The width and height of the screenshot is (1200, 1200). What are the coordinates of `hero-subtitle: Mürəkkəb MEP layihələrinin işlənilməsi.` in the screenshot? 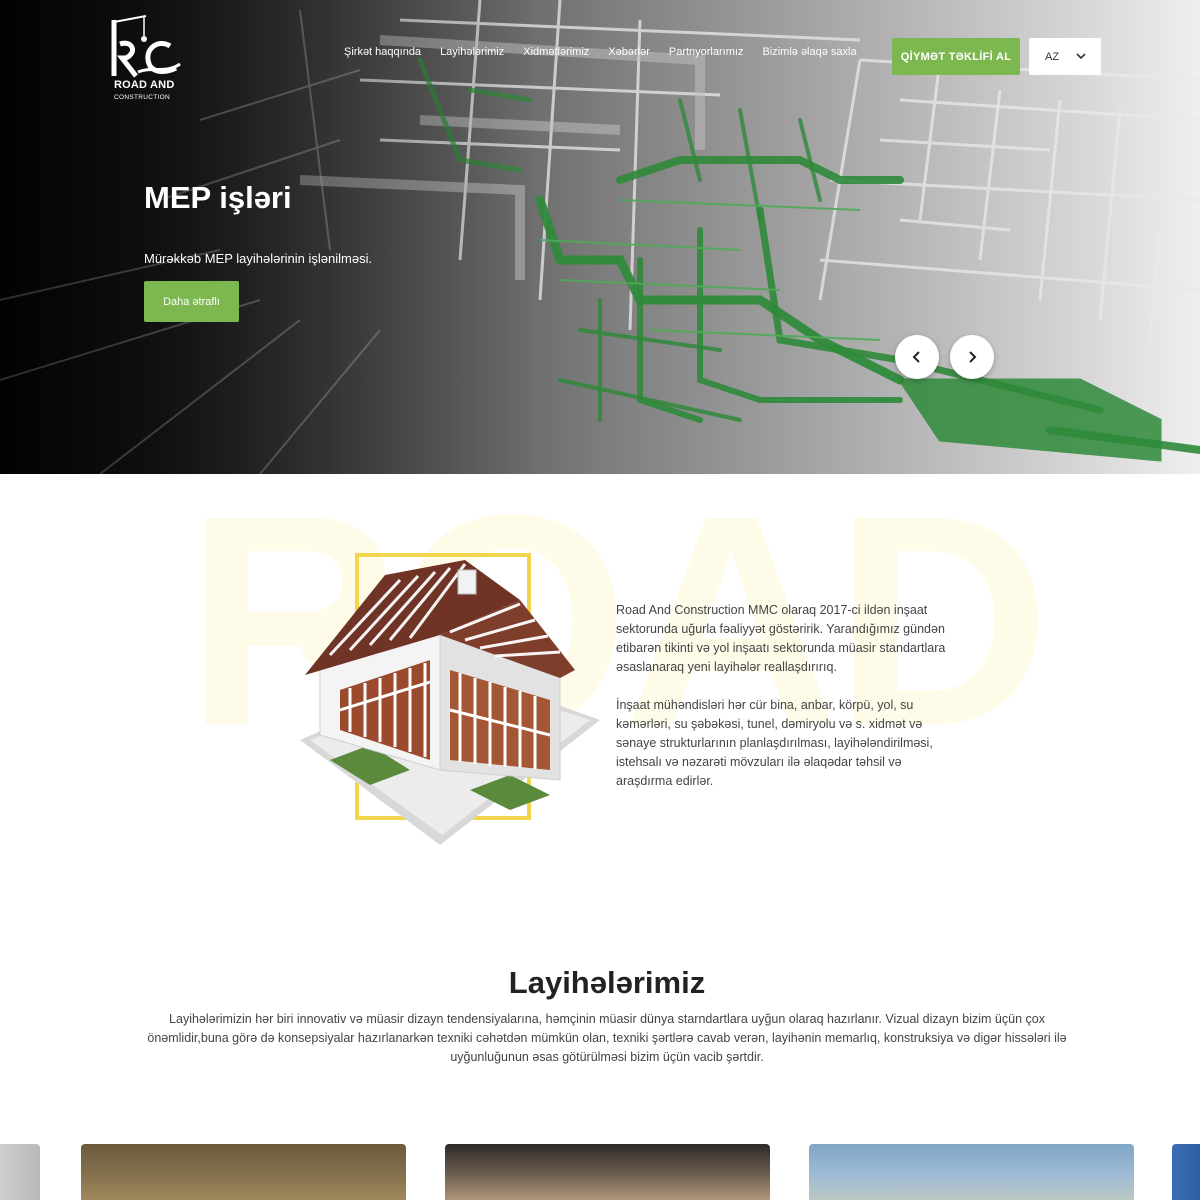 It's located at (258, 258).